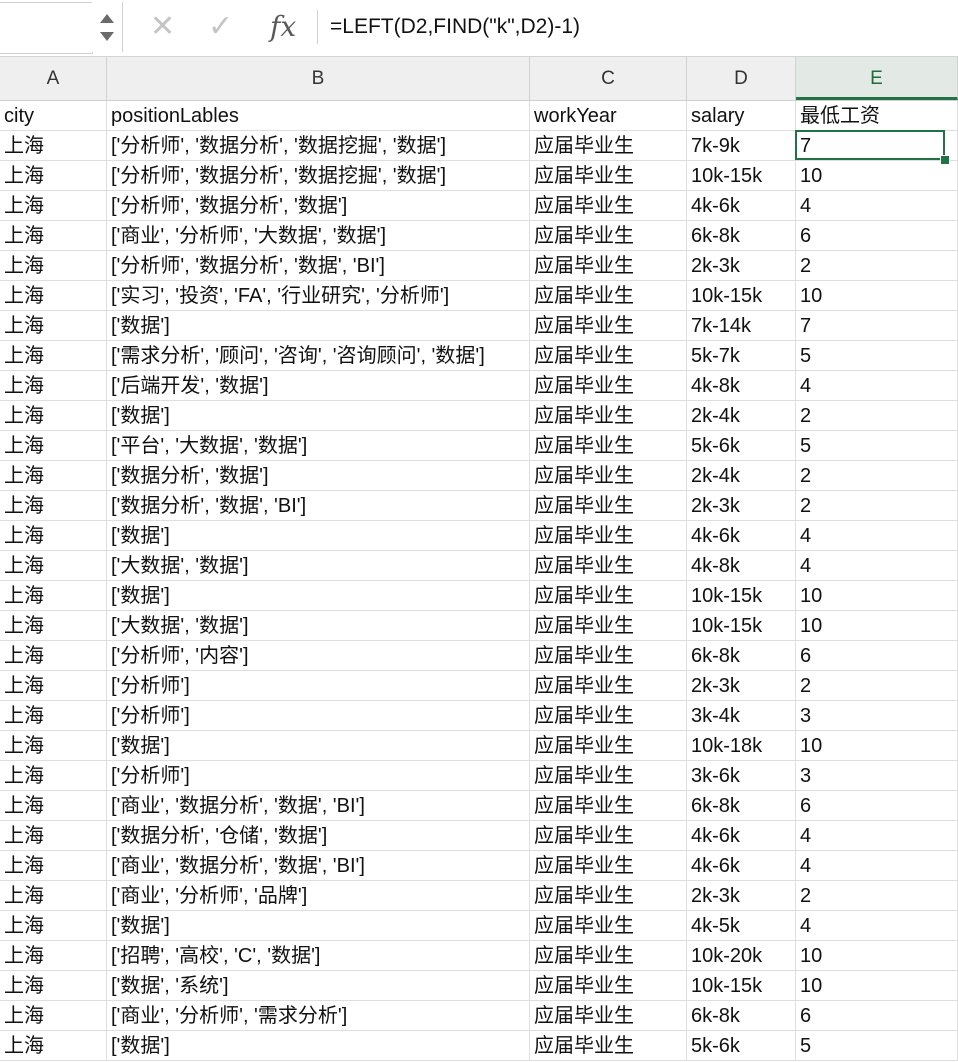  What do you see at coordinates (318, 206) in the screenshot?
I see `cell: ['分析师', '数据分析', '数据']` at bounding box center [318, 206].